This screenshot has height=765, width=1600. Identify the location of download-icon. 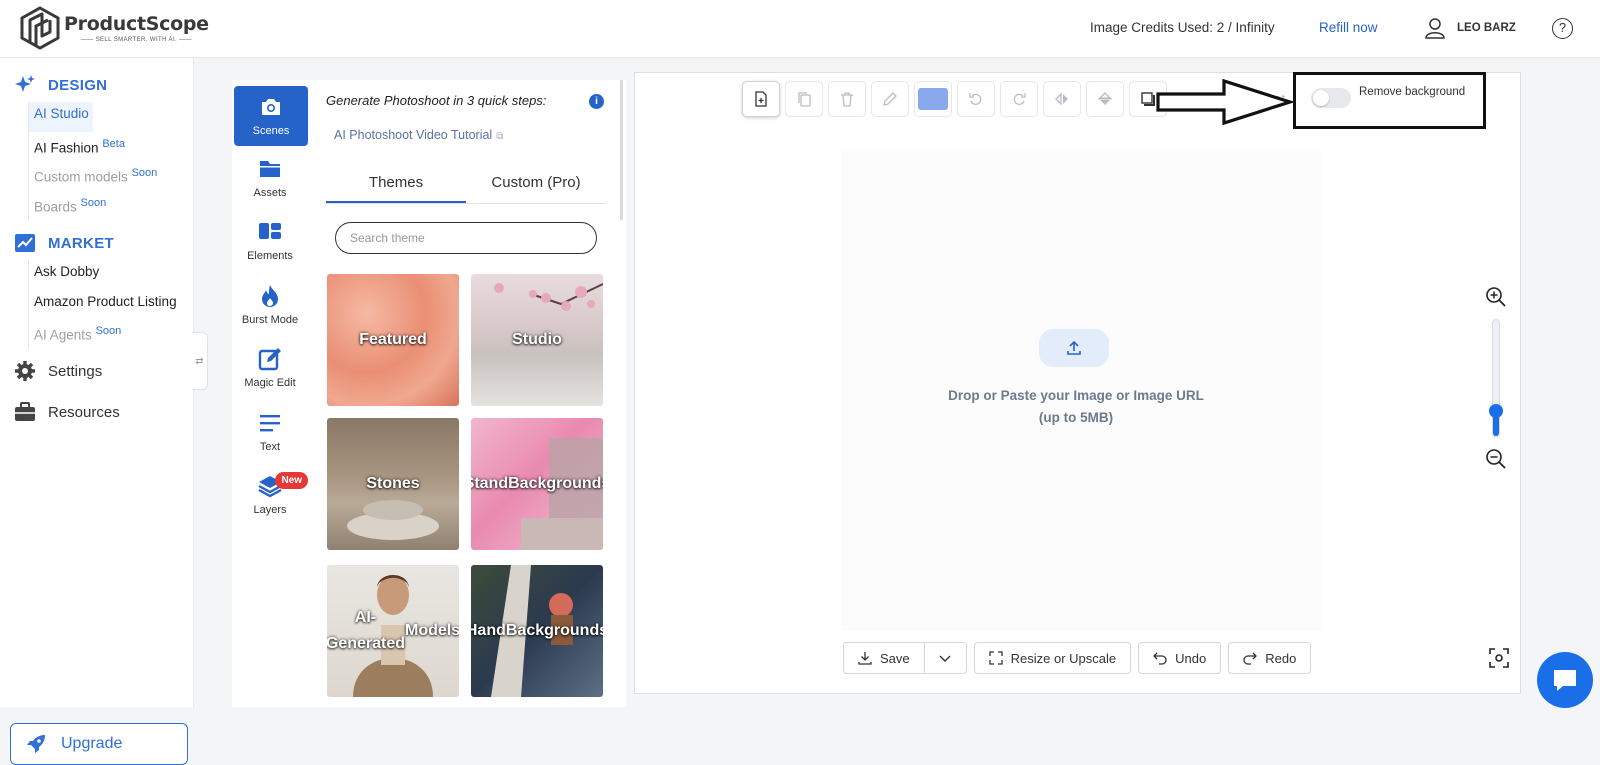
(865, 658).